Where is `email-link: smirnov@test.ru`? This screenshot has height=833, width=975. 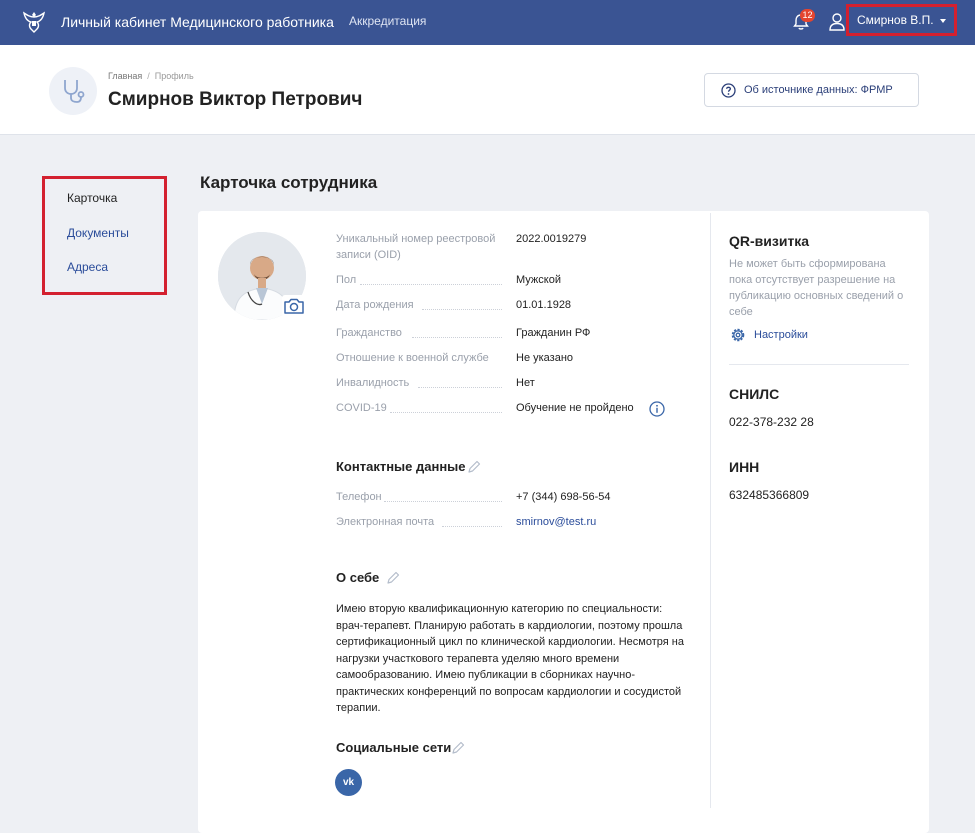 email-link: smirnov@test.ru is located at coordinates (556, 522).